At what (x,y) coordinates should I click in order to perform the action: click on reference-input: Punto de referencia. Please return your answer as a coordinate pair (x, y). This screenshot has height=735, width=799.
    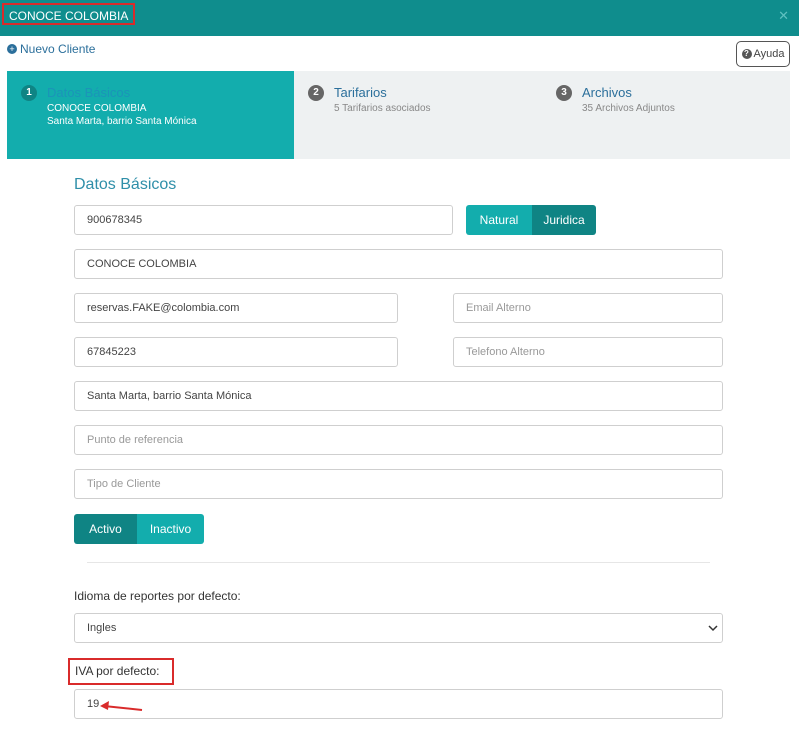
    Looking at the image, I should click on (398, 440).